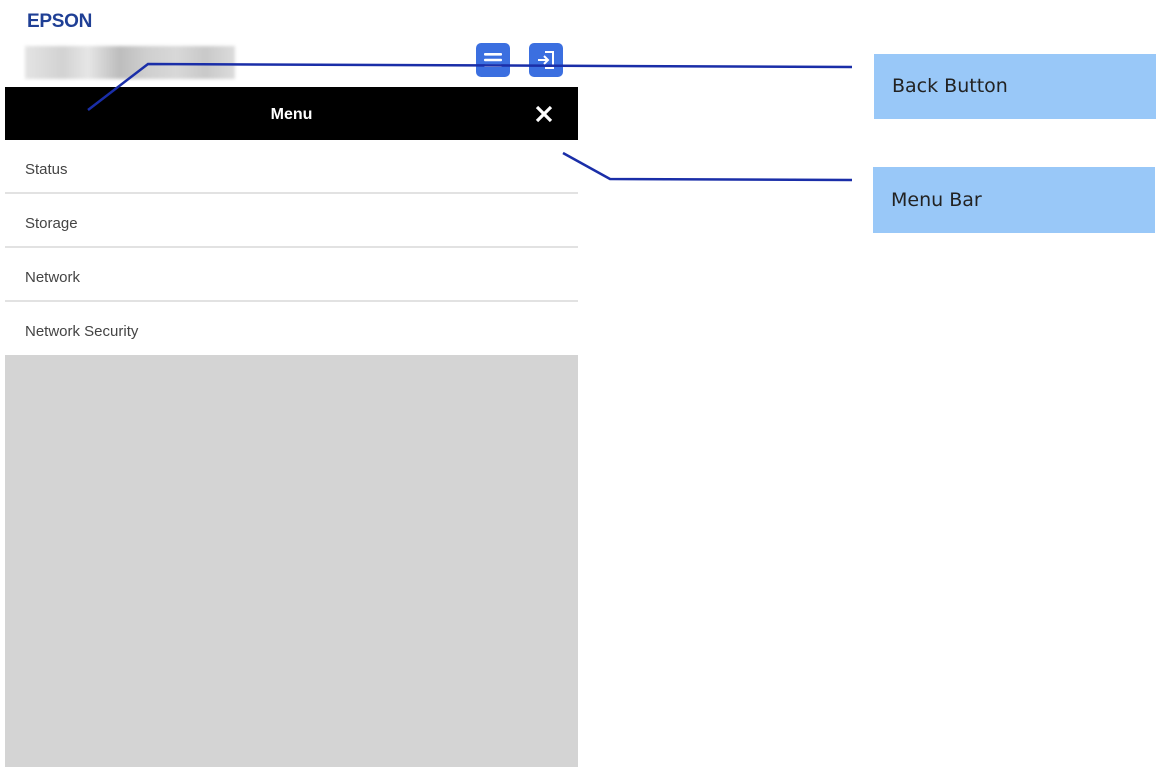 This screenshot has height=767, width=1159. Describe the element at coordinates (291, 275) in the screenshot. I see `menu-item-network: Network` at that location.